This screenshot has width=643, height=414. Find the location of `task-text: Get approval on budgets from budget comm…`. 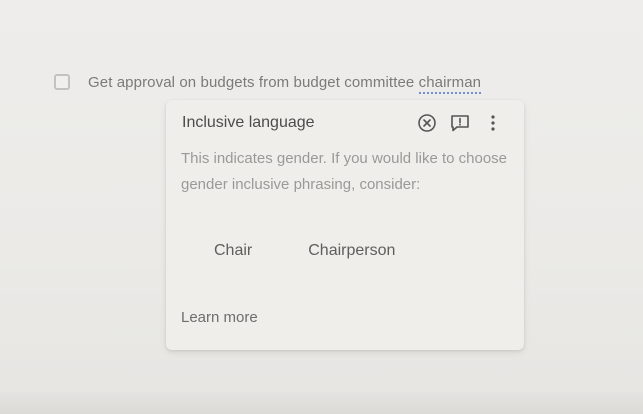

task-text: Get approval on budgets from budget comm… is located at coordinates (285, 83).